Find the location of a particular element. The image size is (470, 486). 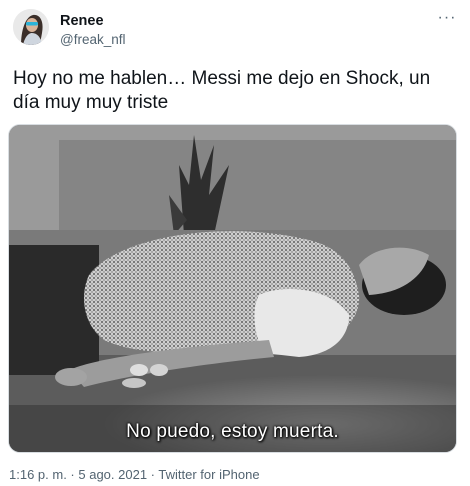

avatar-image is located at coordinates (31, 27).